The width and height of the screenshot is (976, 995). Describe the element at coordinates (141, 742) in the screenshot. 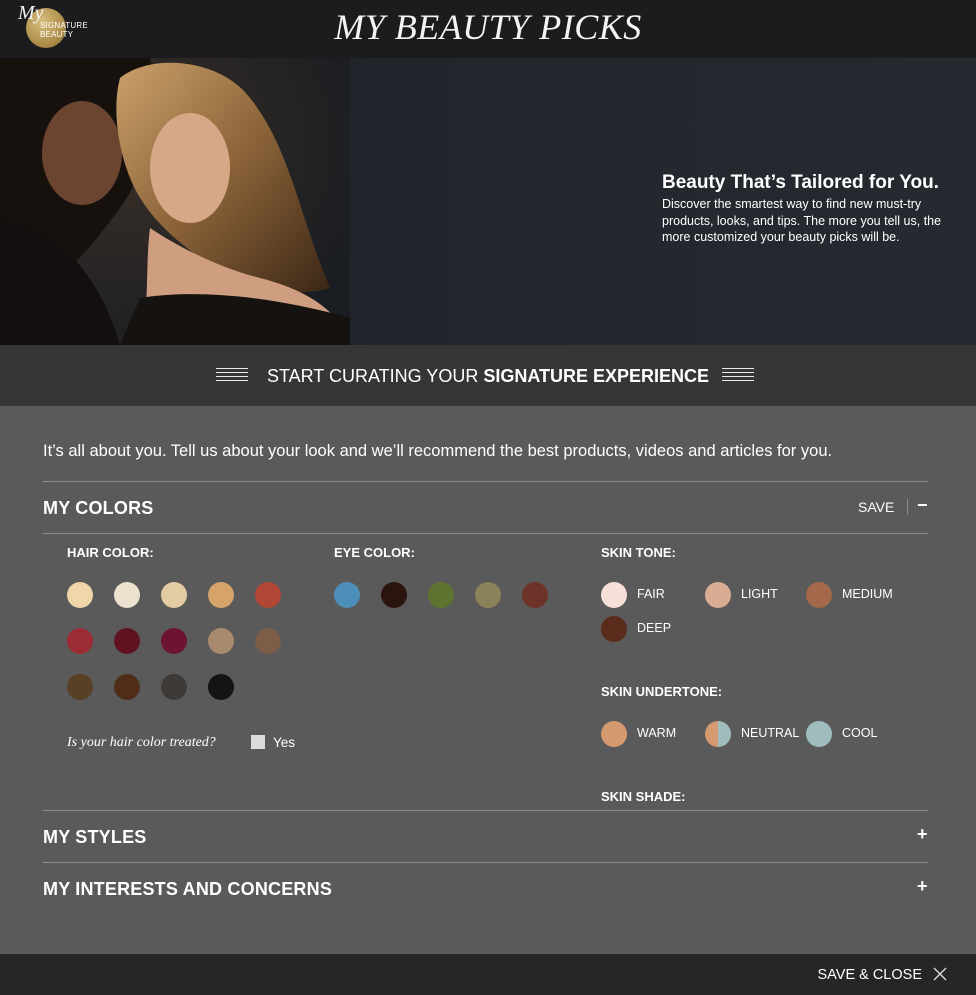

I see `hair-treated-question: Is your hair color treated?` at that location.